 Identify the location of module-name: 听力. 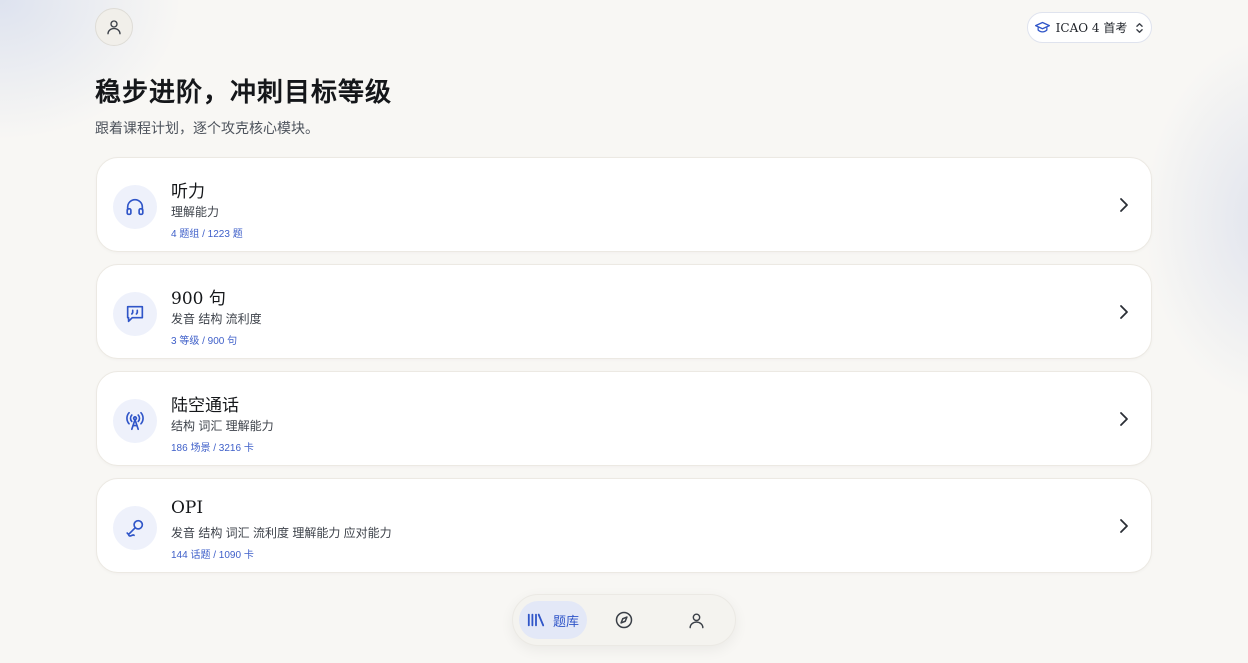
(188, 192).